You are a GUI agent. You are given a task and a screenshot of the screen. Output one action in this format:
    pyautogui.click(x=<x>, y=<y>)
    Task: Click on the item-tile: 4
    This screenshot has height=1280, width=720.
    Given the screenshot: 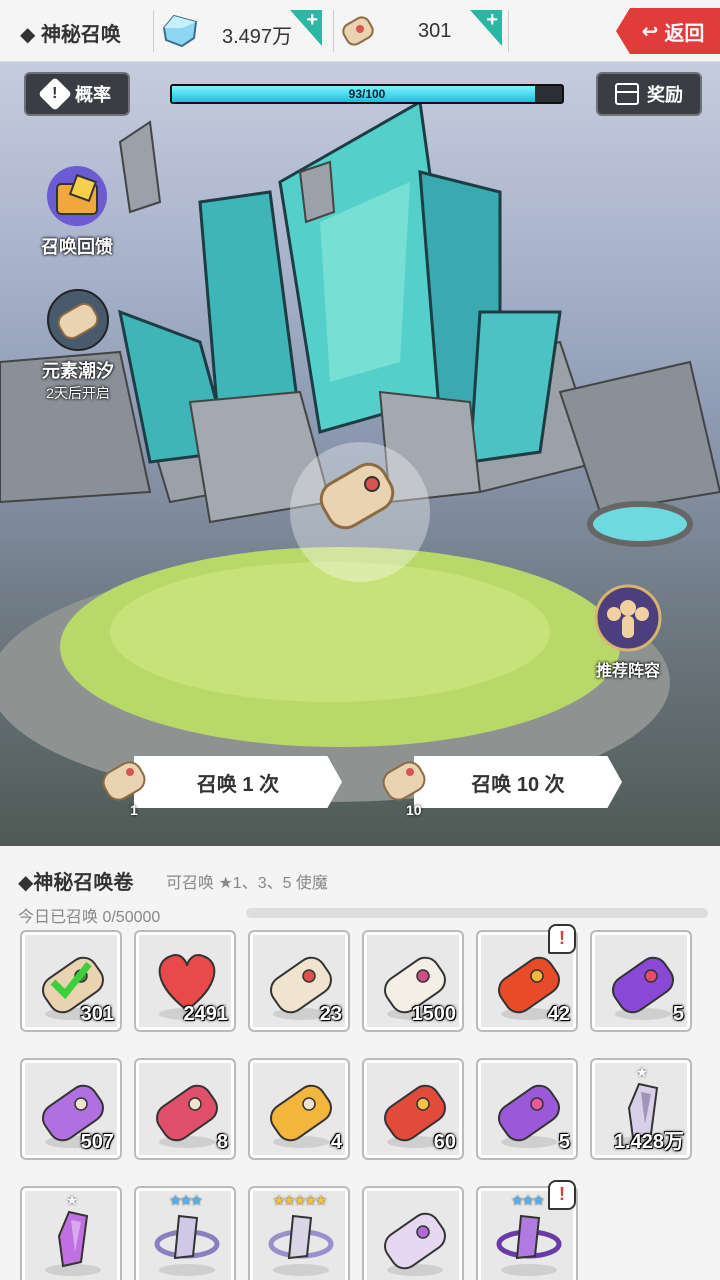 What is the action you would take?
    pyautogui.click(x=299, y=1109)
    